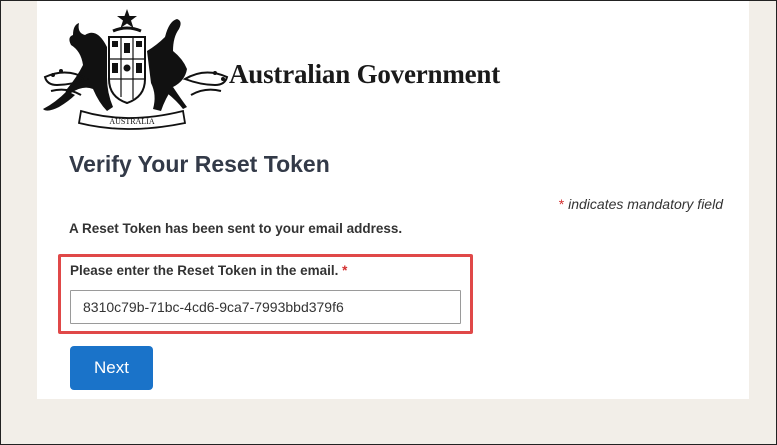  I want to click on next-button: Next, so click(111, 368).